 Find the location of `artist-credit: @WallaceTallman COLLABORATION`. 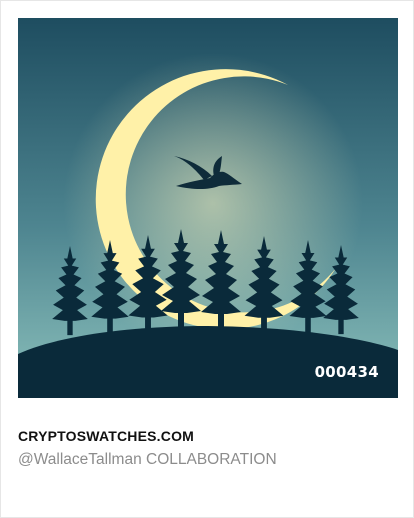

artist-credit: @WallaceTallman COLLABORATION is located at coordinates (147, 460).